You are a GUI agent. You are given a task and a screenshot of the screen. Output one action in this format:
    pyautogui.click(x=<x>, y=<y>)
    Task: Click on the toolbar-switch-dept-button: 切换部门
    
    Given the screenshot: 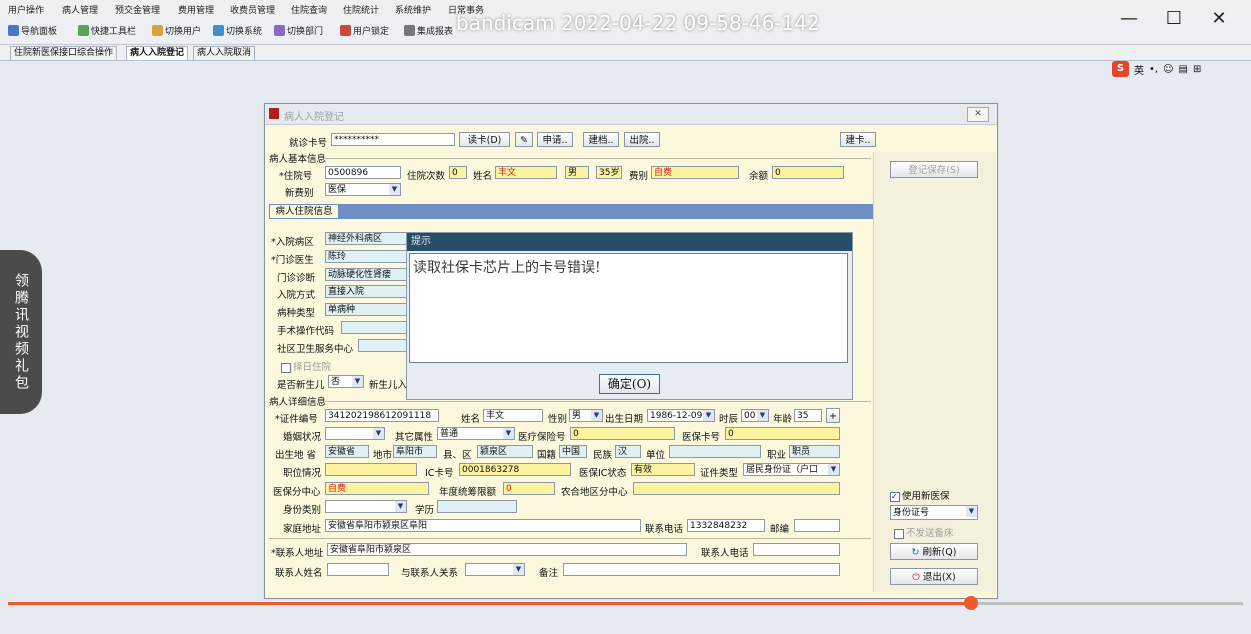 What is the action you would take?
    pyautogui.click(x=298, y=30)
    